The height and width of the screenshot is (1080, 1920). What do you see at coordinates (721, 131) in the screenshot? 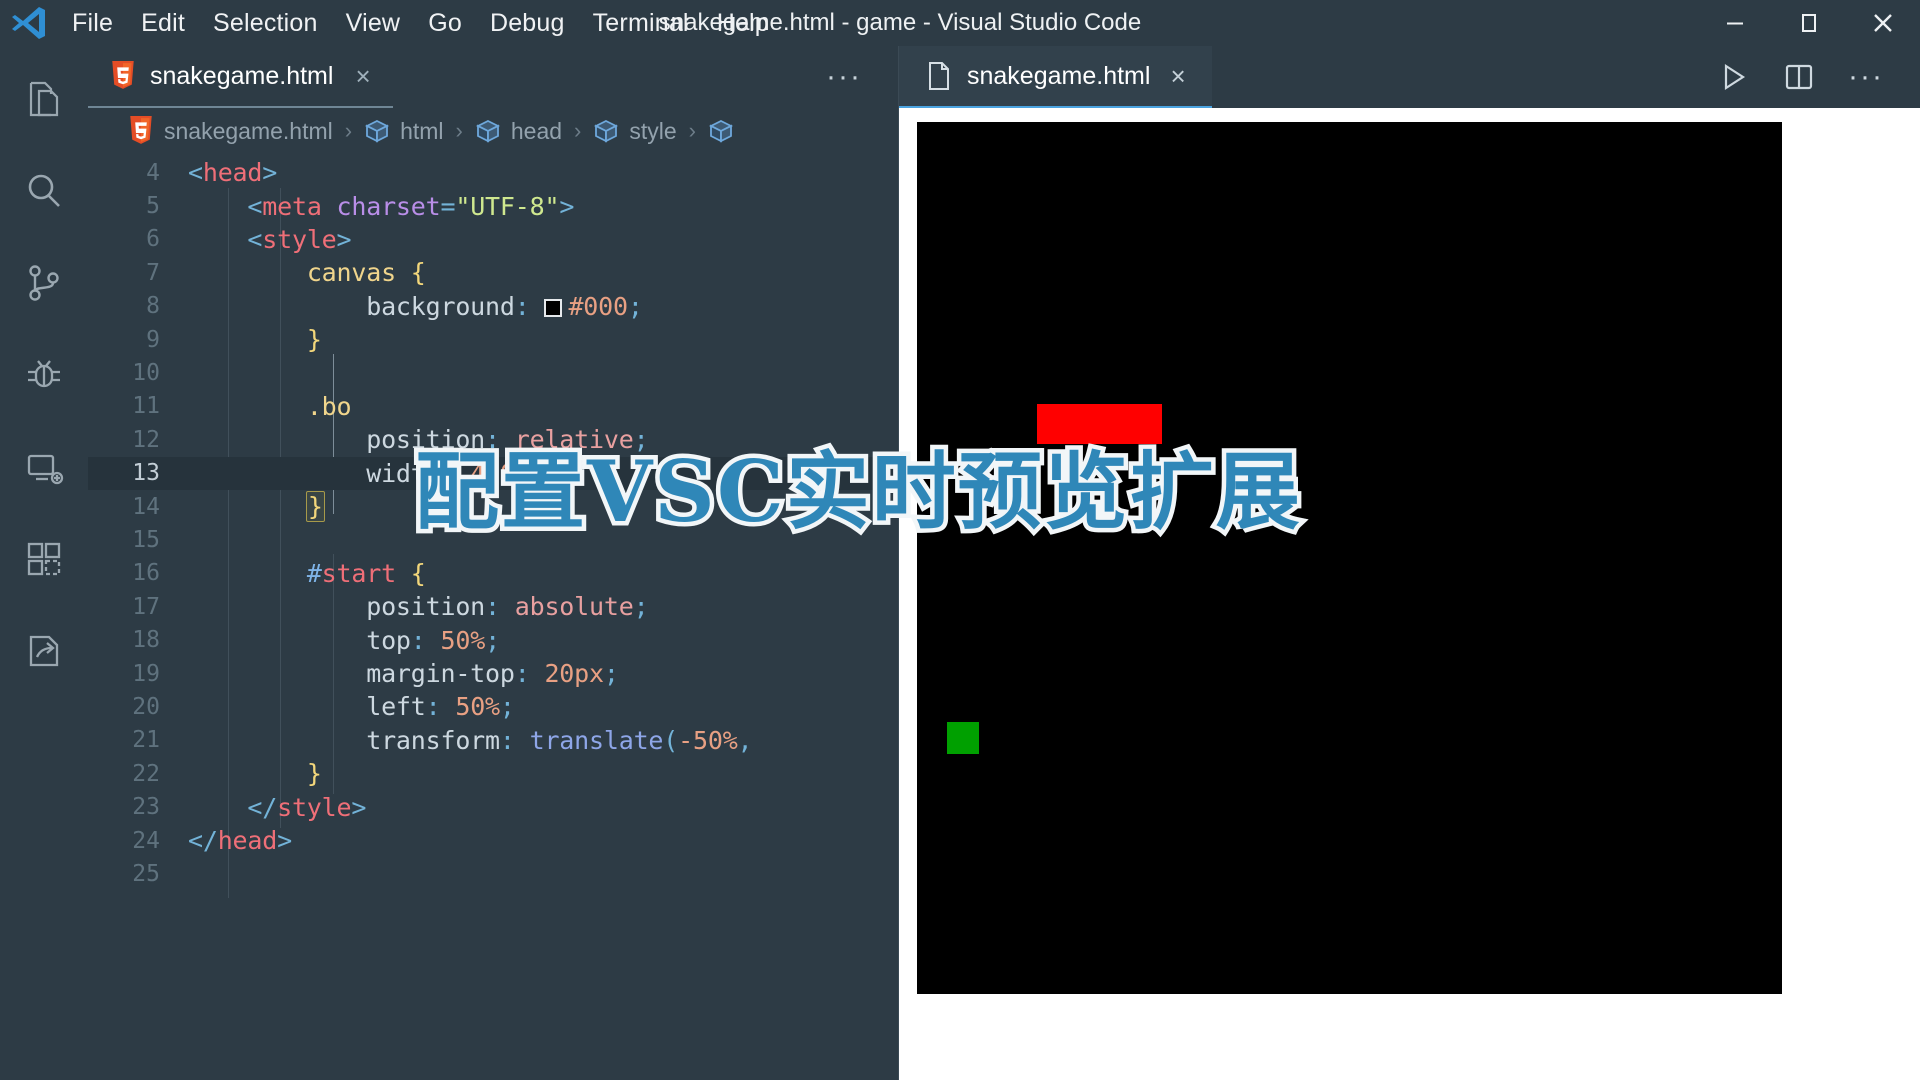
I see `breadcrumb-item-overflow` at bounding box center [721, 131].